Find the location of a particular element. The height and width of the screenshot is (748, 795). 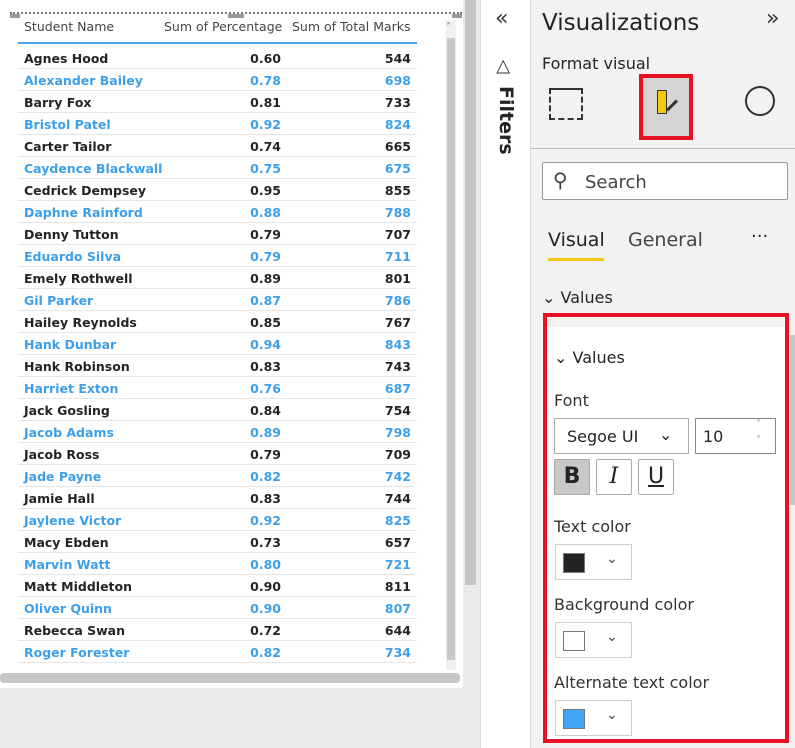

table-row: Eduardo Silva 0.79 711 is located at coordinates (217, 256).